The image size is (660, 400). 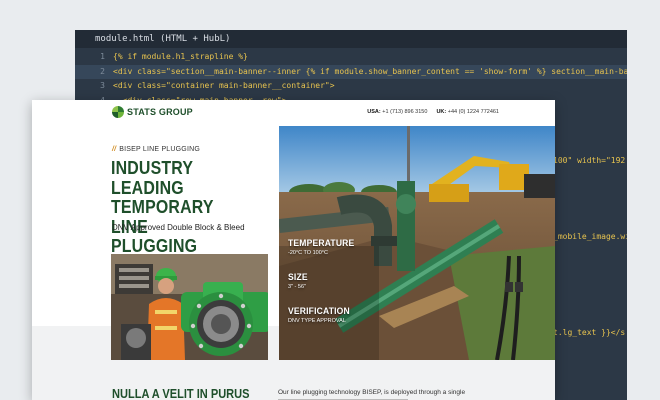 What do you see at coordinates (404, 112) in the screenshot?
I see `usa-phone-link: +1 (713) 896 3150` at bounding box center [404, 112].